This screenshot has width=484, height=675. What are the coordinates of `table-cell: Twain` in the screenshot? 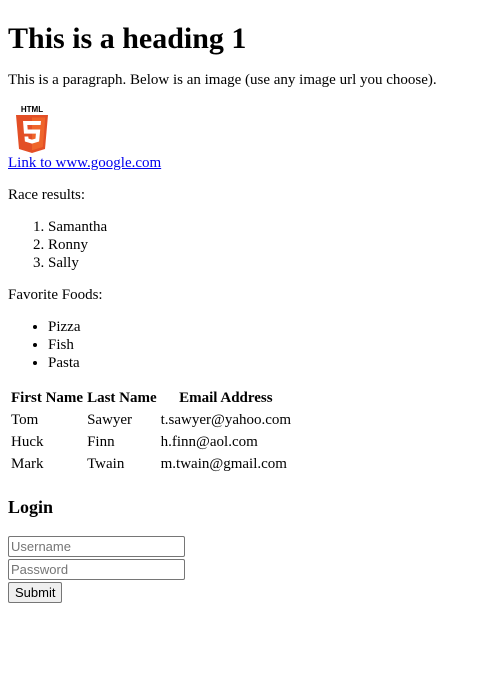 It's located at (106, 464).